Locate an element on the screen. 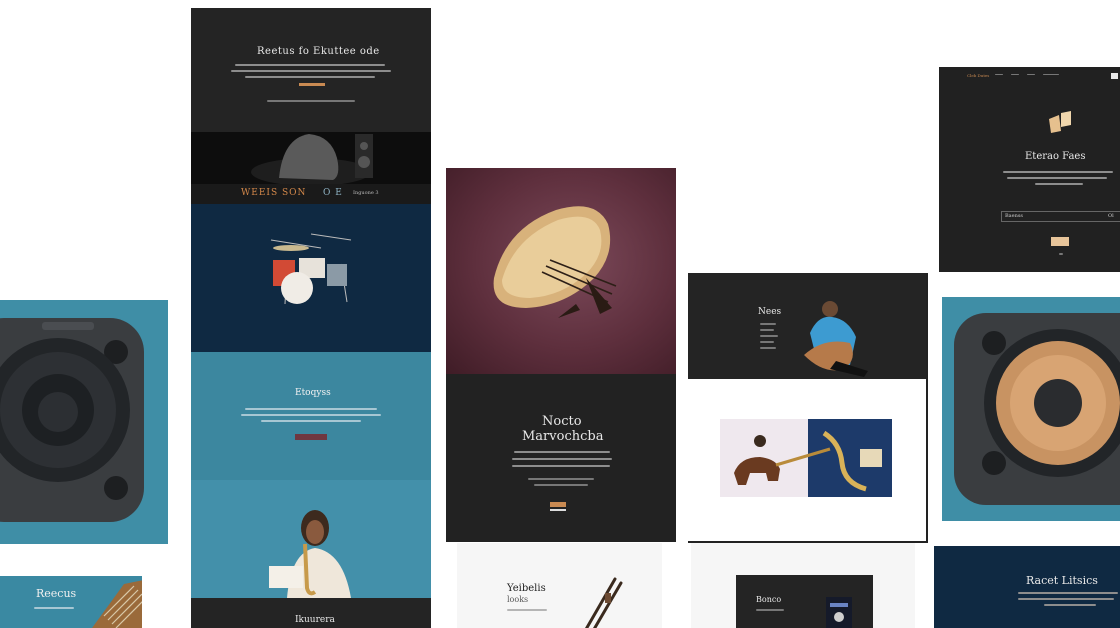 Image resolution: width=1120 pixels, height=628 pixels. racet-card: Racet Litsics is located at coordinates (1027, 587).